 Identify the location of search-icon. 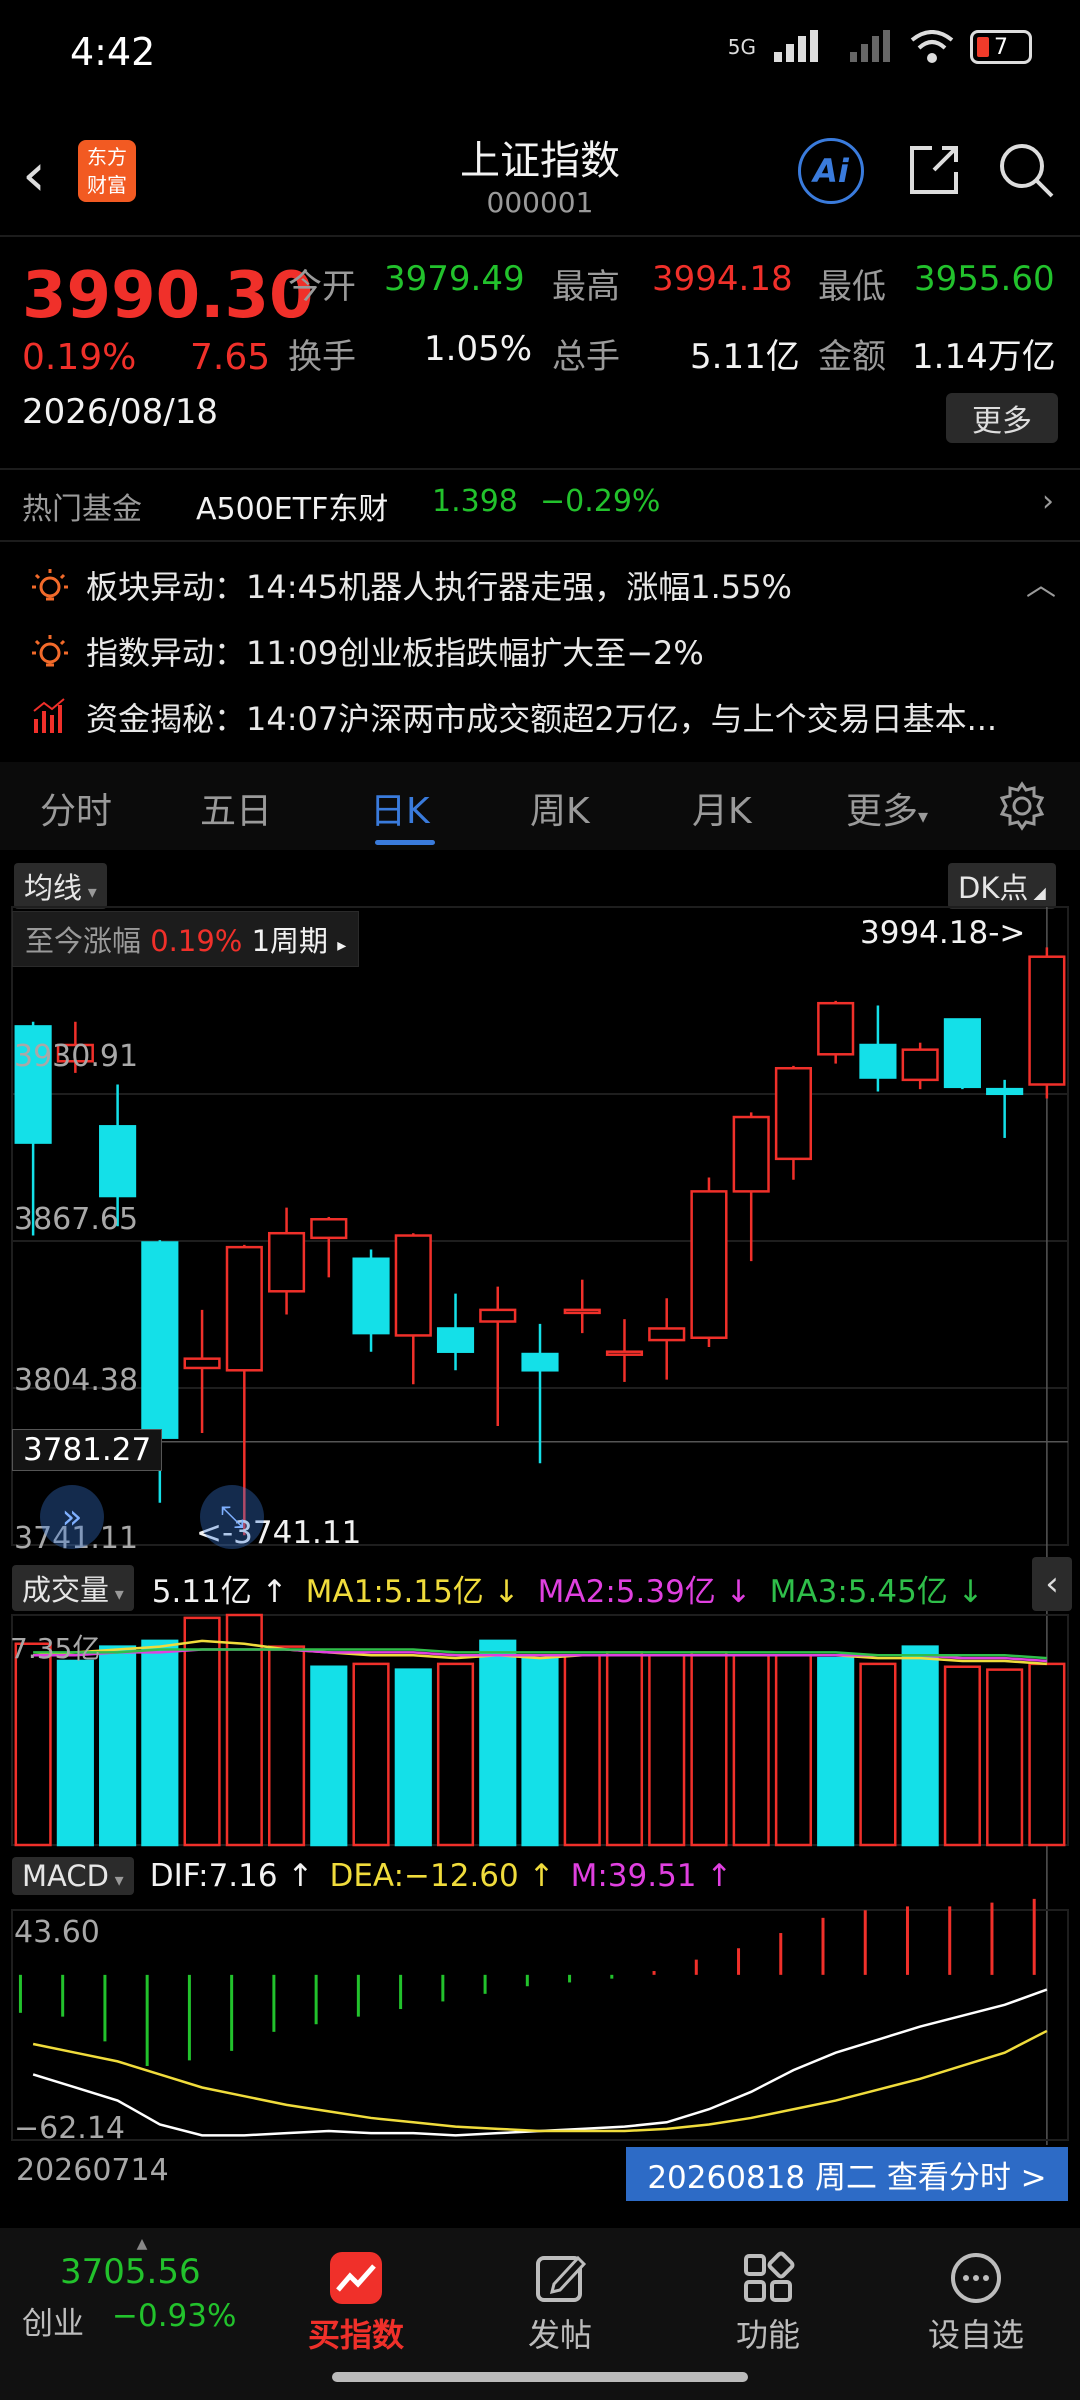
(1026, 170).